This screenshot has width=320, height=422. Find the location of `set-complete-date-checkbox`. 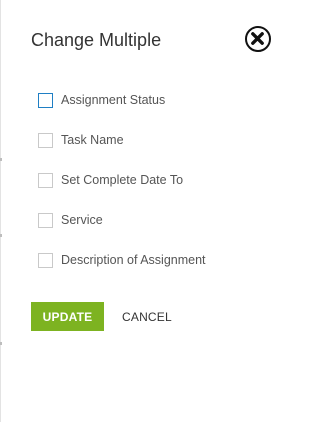

set-complete-date-checkbox is located at coordinates (45, 180).